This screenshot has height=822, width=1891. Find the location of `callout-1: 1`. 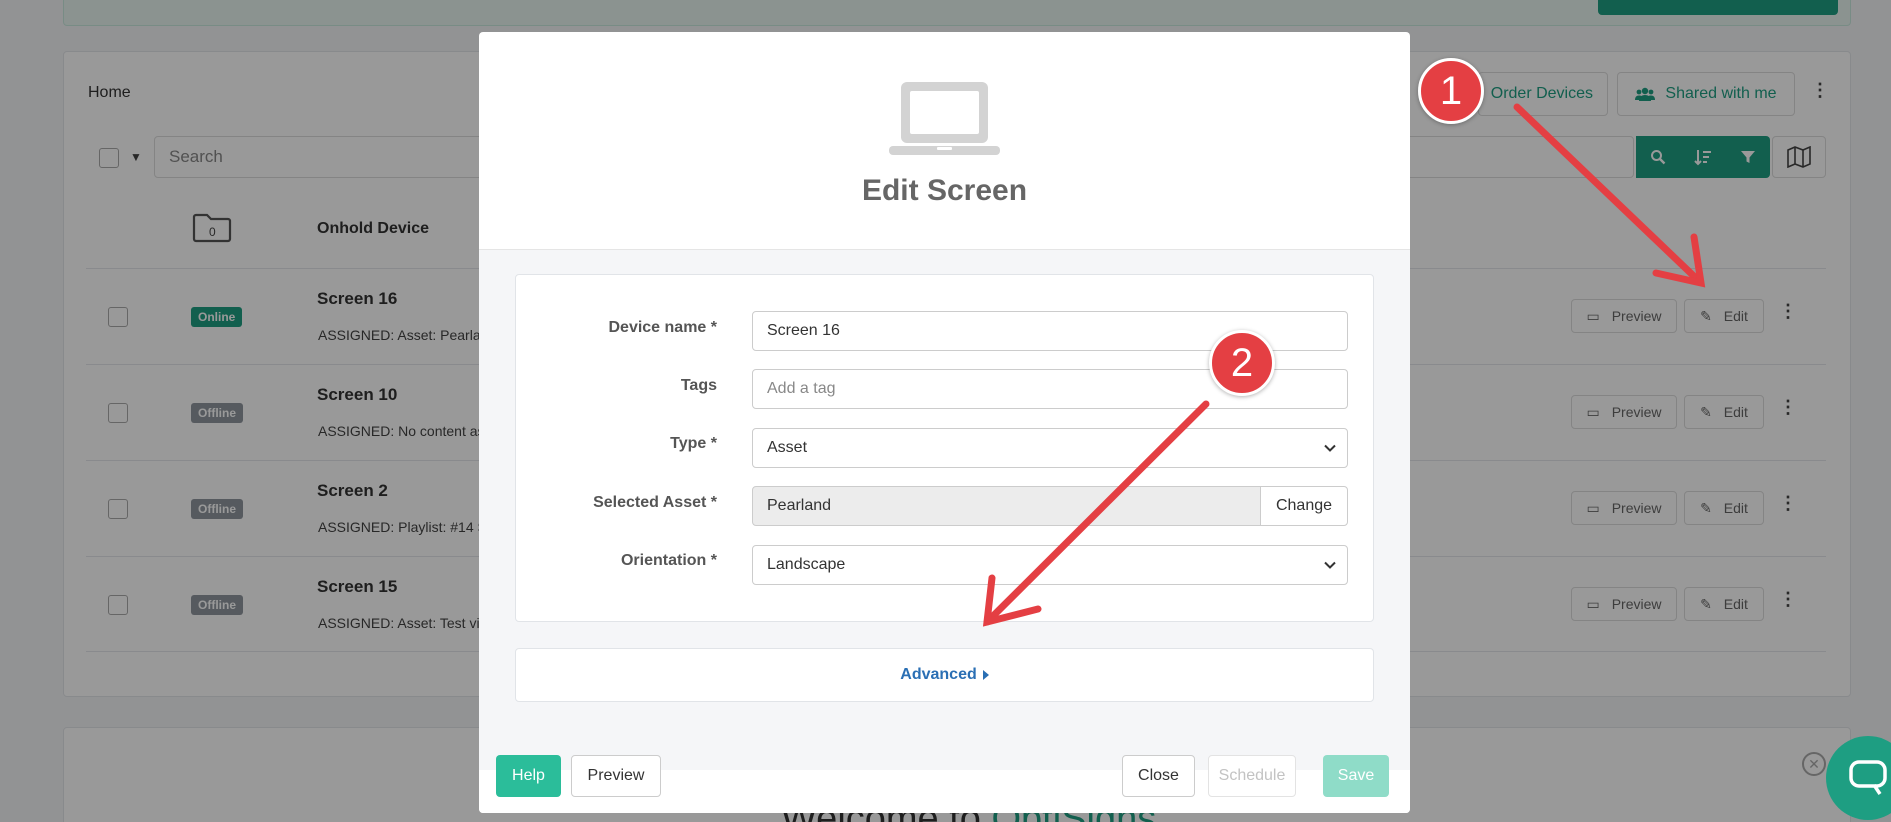

callout-1: 1 is located at coordinates (1451, 91).